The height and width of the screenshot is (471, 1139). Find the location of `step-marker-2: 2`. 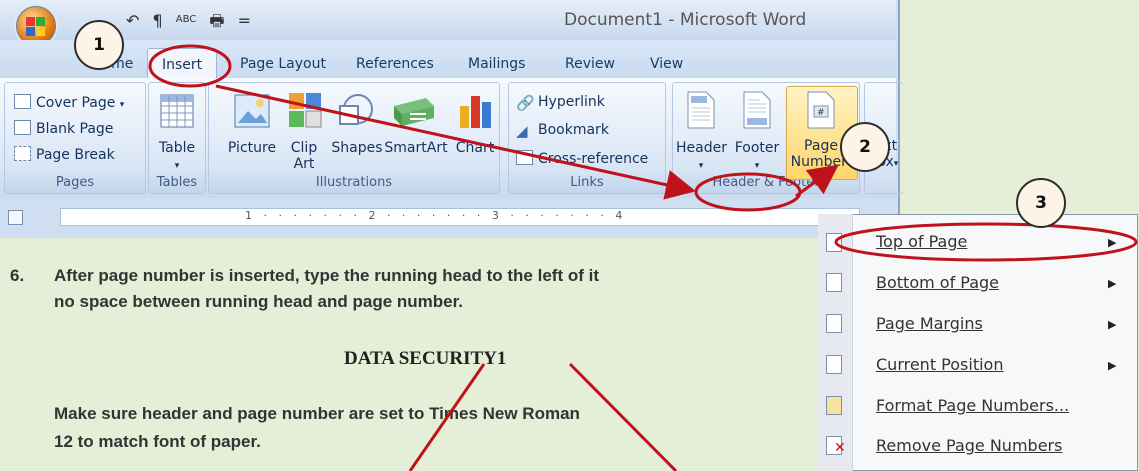

step-marker-2: 2 is located at coordinates (865, 147).